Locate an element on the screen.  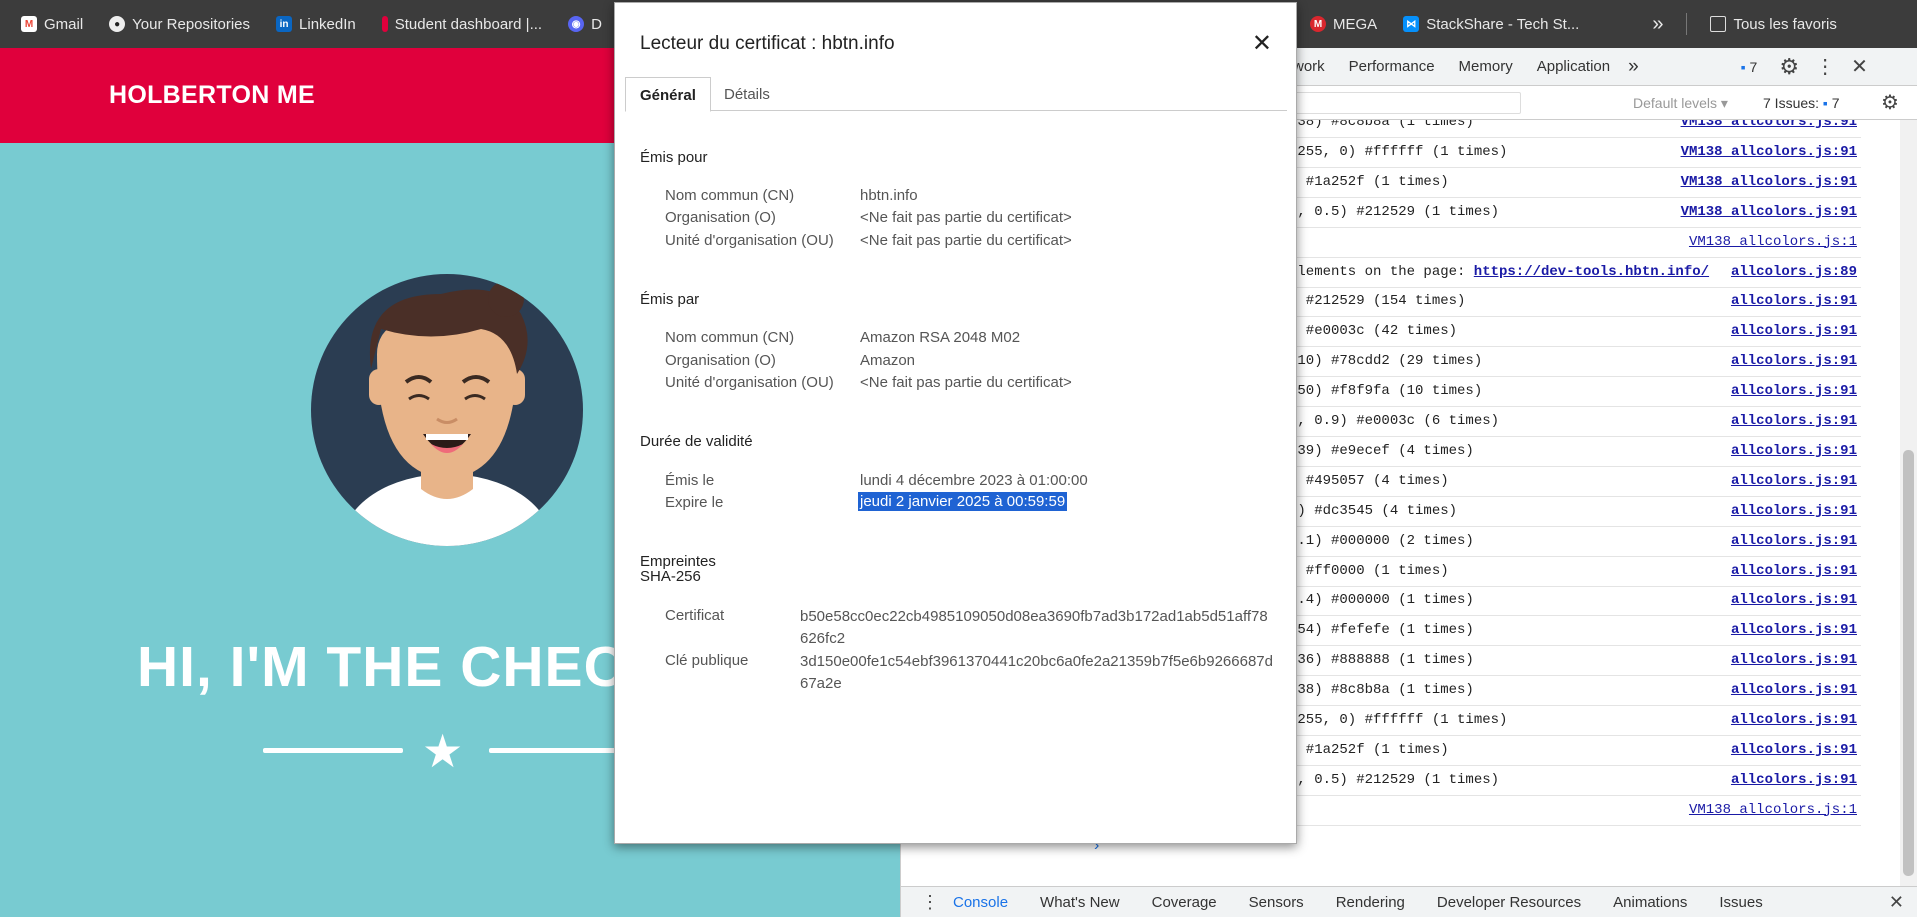
console-message: 1, 0.5) #212529 (1 times) is located at coordinates (1394, 211).